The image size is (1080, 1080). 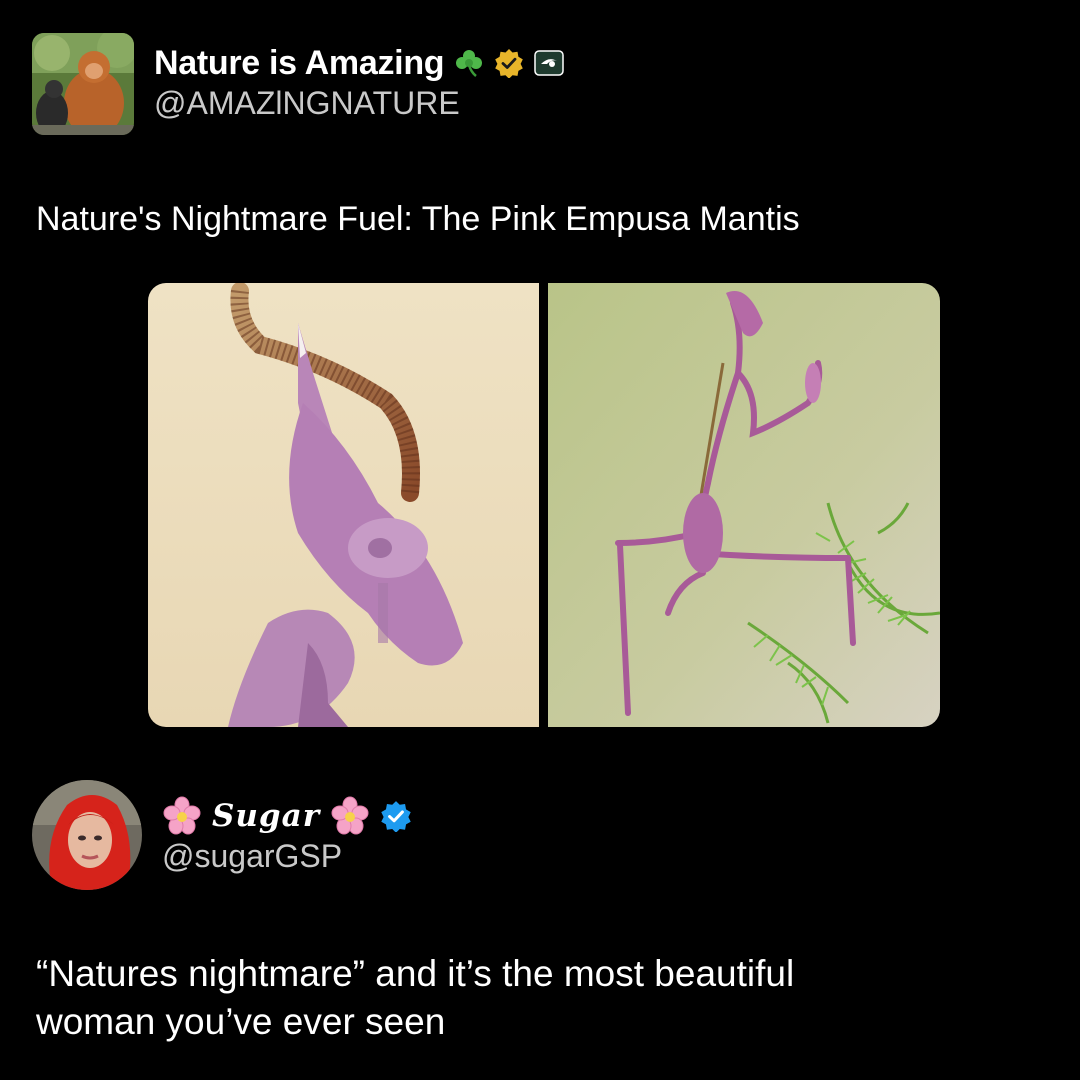 I want to click on affiliate-badge-icon, so click(x=549, y=63).